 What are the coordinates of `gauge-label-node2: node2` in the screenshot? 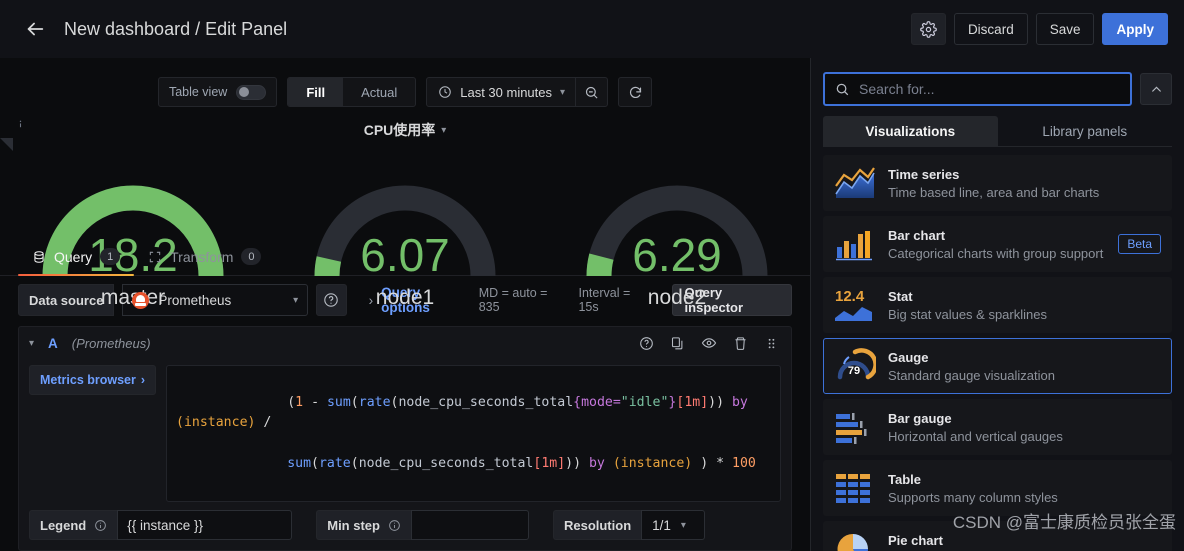 It's located at (677, 297).